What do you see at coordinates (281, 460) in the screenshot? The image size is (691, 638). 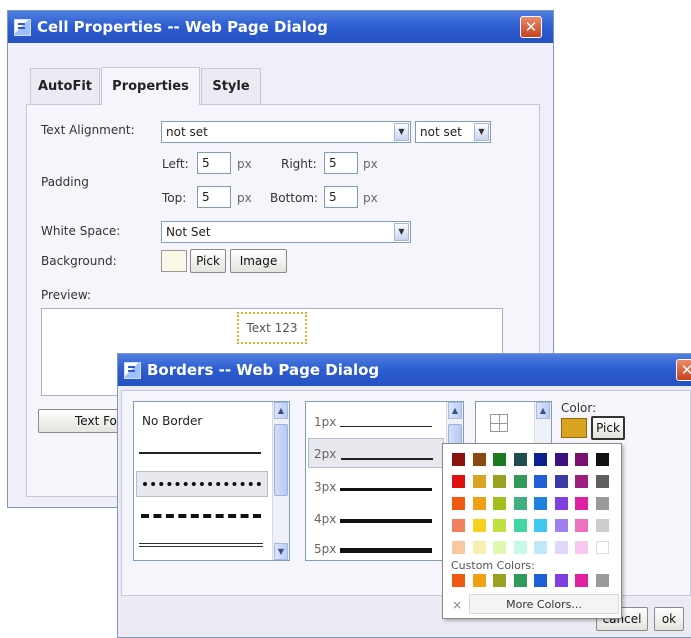 I see `scroll-thumb` at bounding box center [281, 460].